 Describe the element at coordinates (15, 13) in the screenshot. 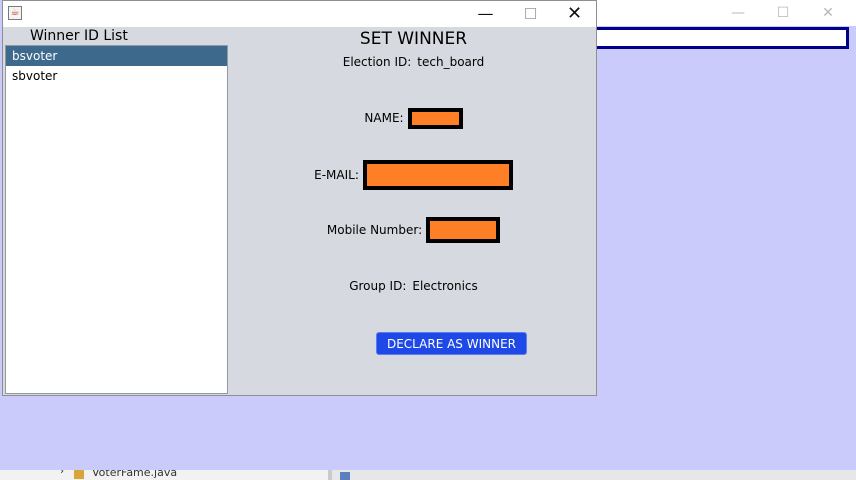

I see `java-app-icon: ☕` at that location.